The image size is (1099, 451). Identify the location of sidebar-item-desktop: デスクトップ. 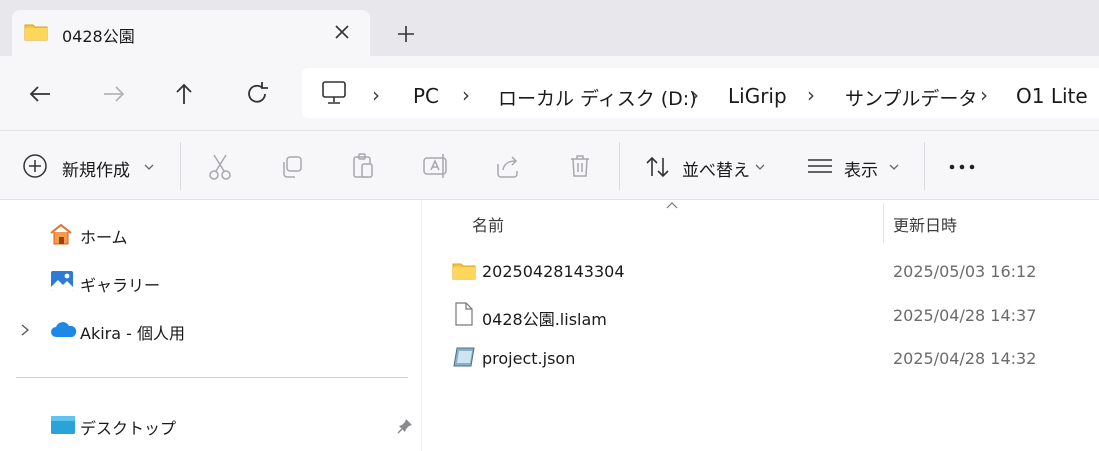
(233, 426).